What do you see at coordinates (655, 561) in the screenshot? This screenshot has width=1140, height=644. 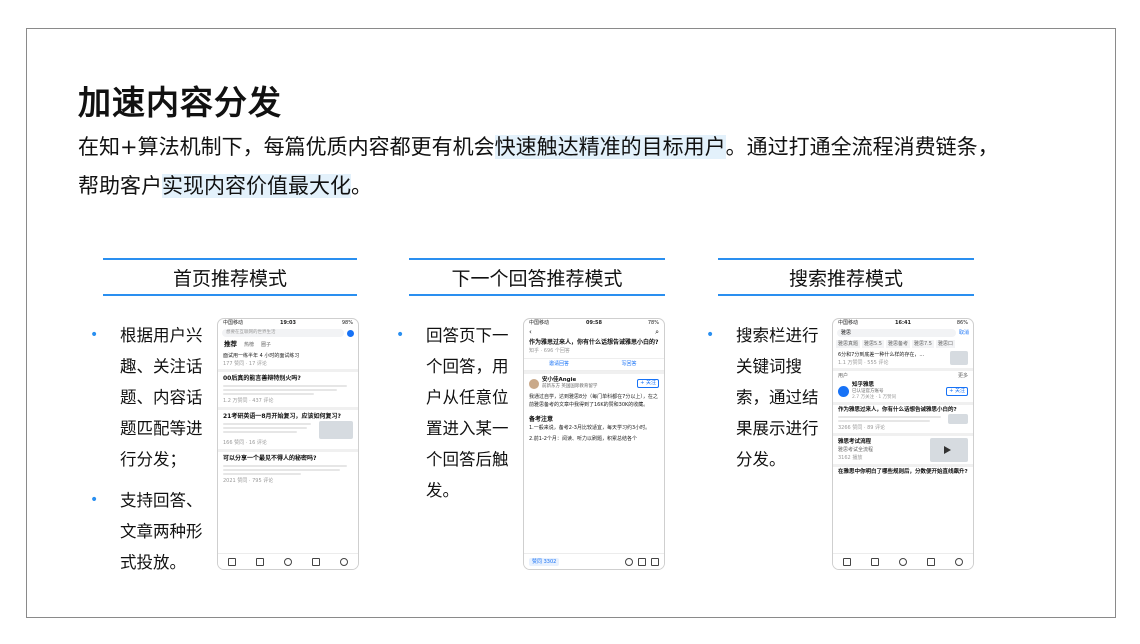 I see `comment-icon` at bounding box center [655, 561].